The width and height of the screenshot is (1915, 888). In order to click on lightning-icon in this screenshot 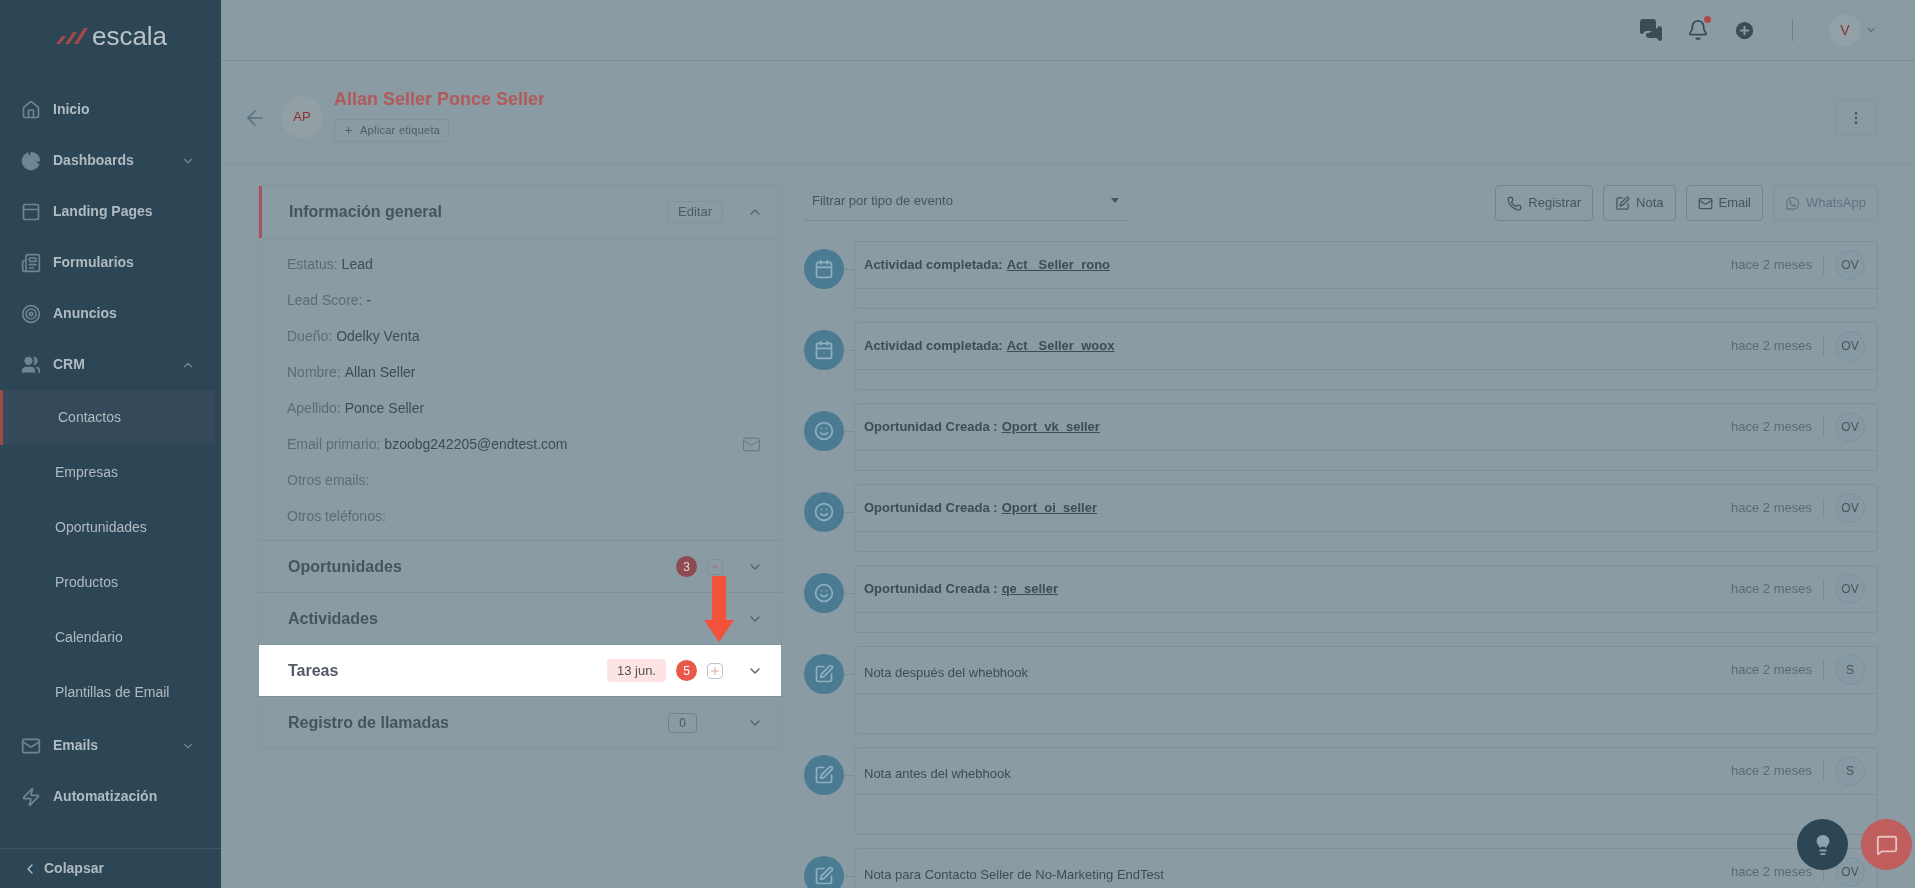, I will do `click(31, 796)`.